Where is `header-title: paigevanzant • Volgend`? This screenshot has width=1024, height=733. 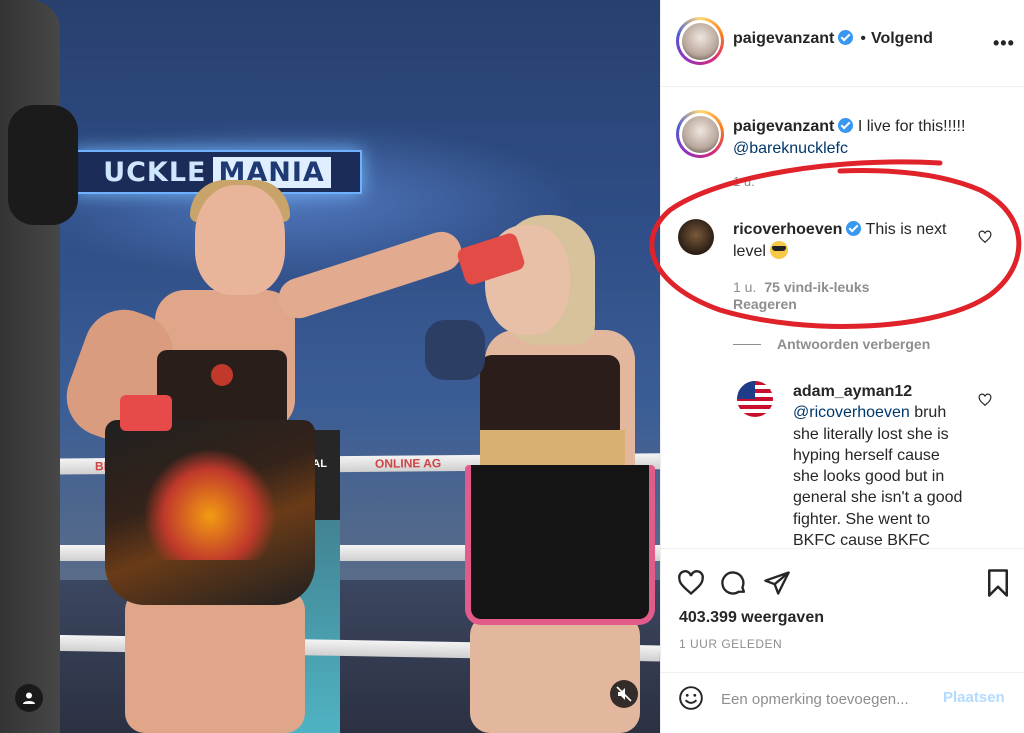
header-title: paigevanzant • Volgend is located at coordinates (833, 39).